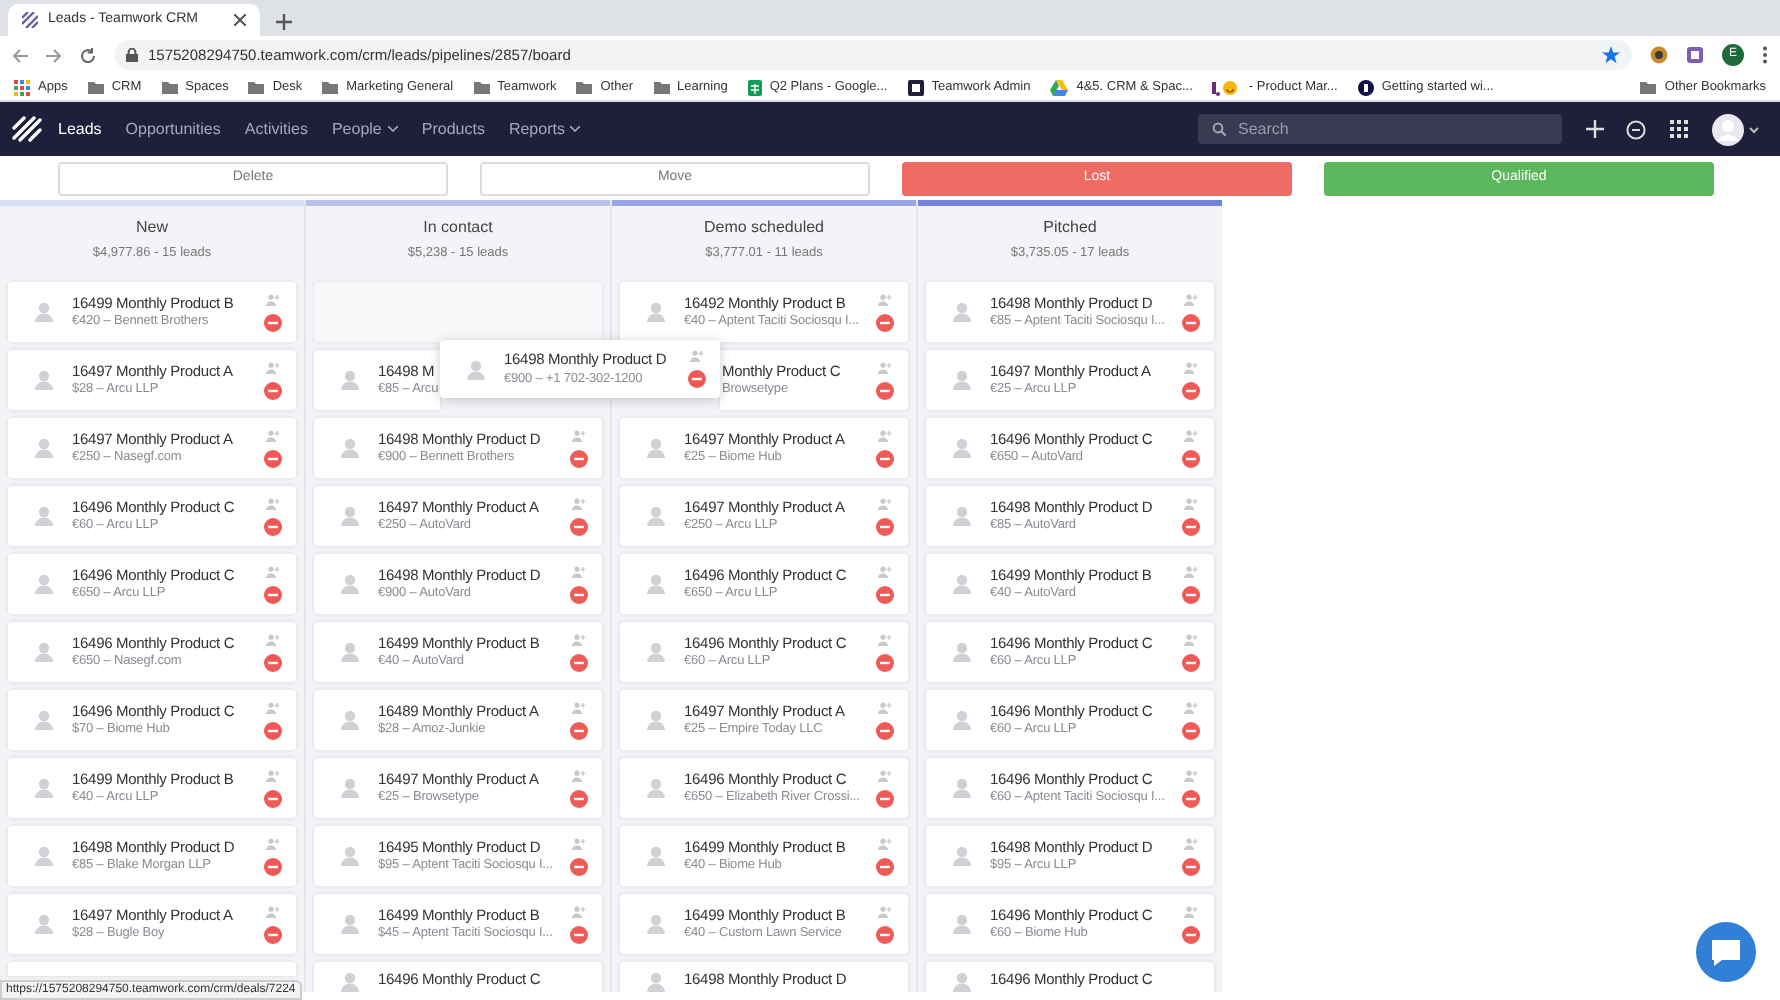  What do you see at coordinates (1059, 87) in the screenshot?
I see `triangle-logo-icon` at bounding box center [1059, 87].